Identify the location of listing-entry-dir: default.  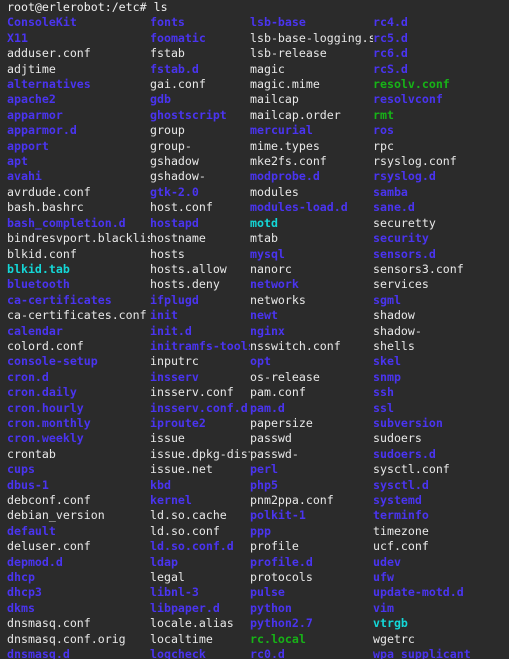
(78, 531).